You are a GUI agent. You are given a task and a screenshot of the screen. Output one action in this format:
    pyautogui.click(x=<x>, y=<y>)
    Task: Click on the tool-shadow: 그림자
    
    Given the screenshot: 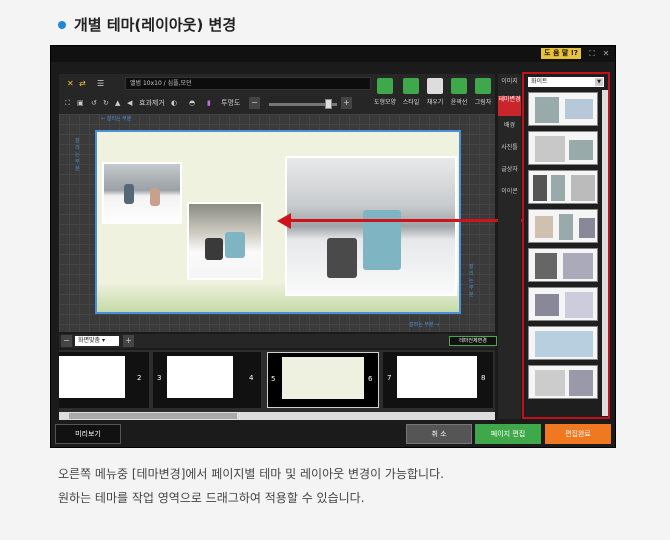 What is the action you would take?
    pyautogui.click(x=483, y=92)
    